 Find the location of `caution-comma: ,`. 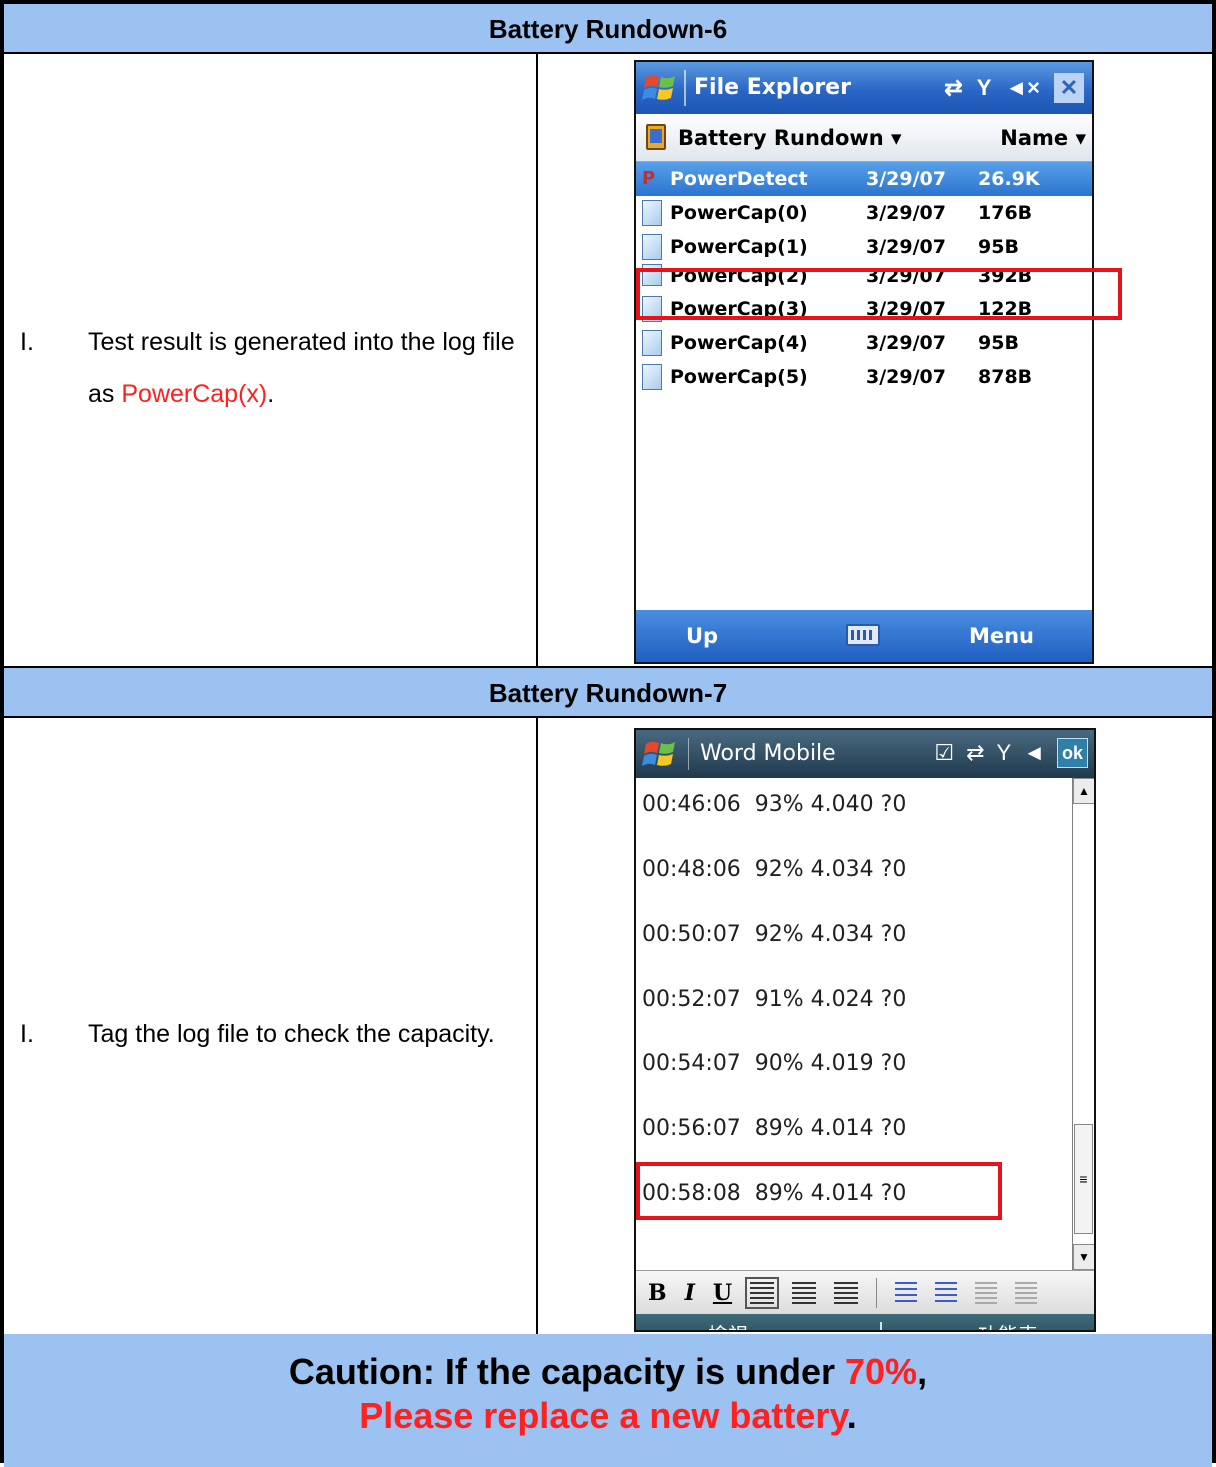

caution-comma: , is located at coordinates (922, 1371).